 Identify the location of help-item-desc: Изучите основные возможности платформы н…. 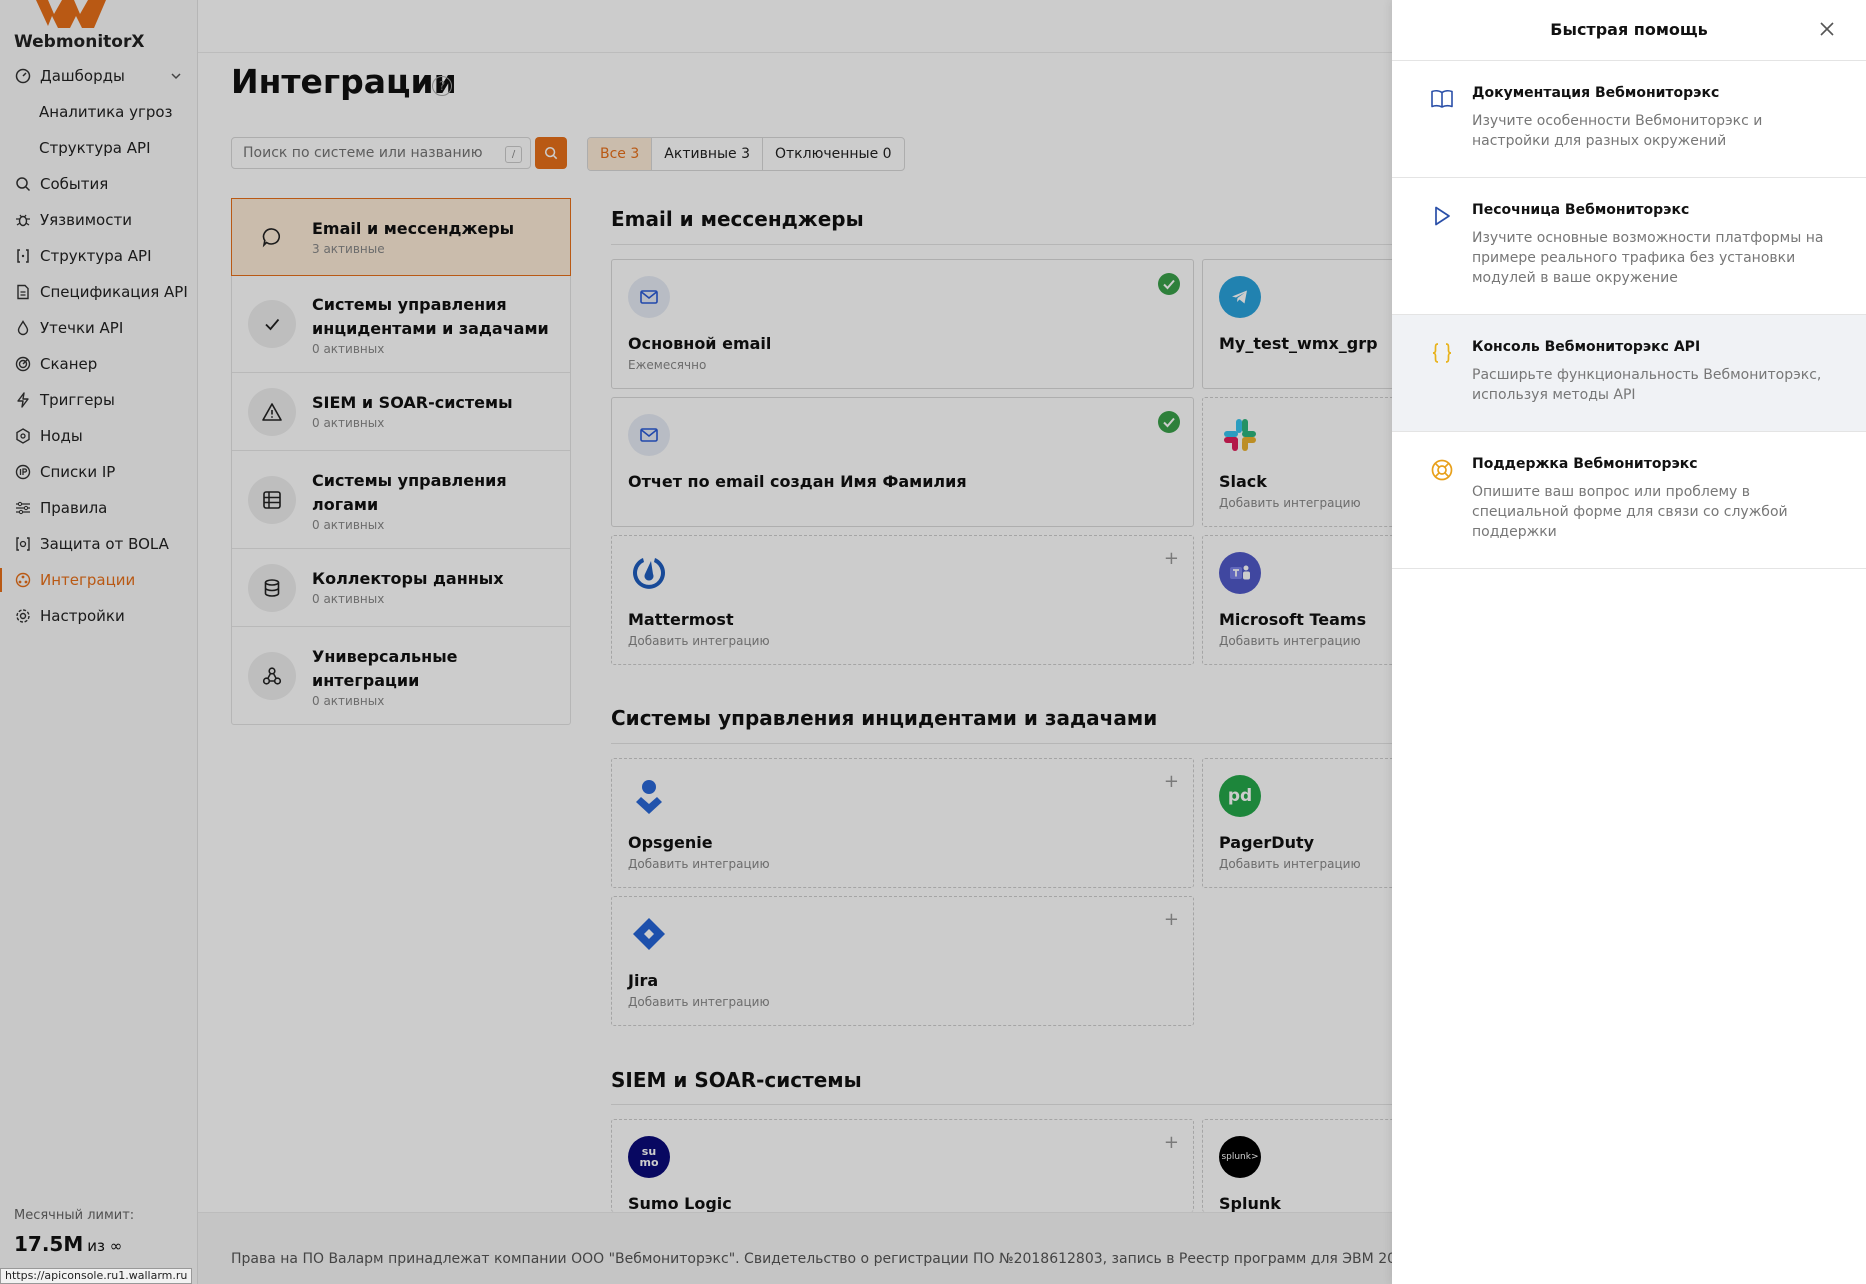
(1648, 258).